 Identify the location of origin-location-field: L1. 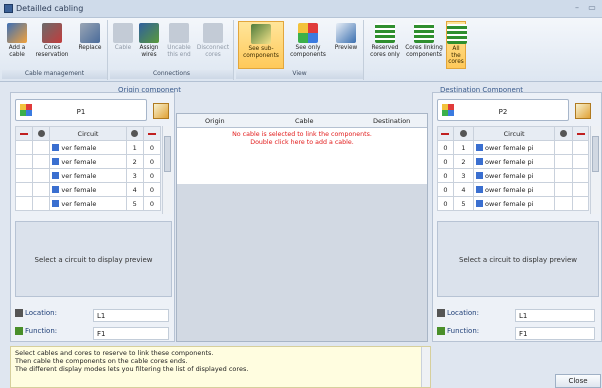
(131, 315).